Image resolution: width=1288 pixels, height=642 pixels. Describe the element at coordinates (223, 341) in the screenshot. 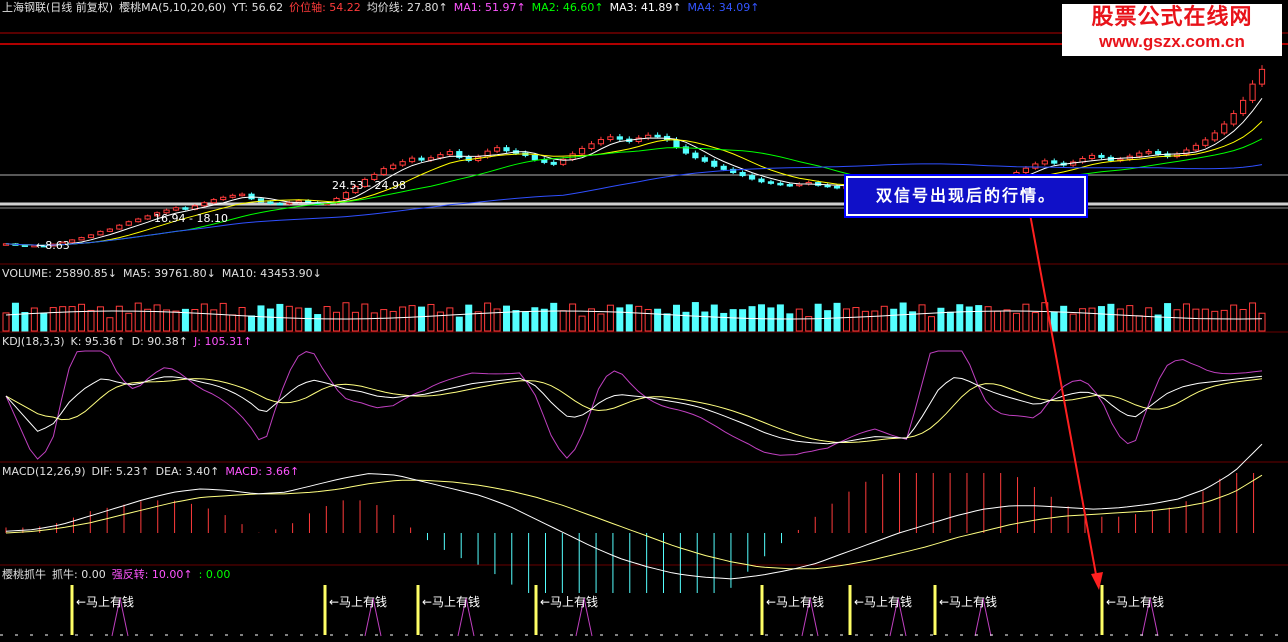

I see `kdj-j: J: 105.31↑` at that location.